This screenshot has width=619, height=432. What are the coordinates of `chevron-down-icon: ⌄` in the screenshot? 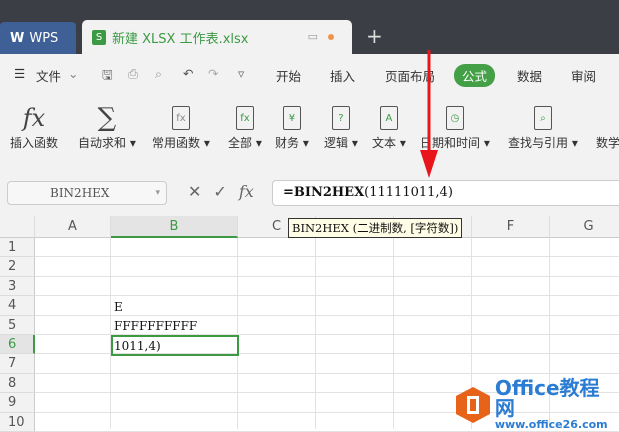 It's located at (73, 73).